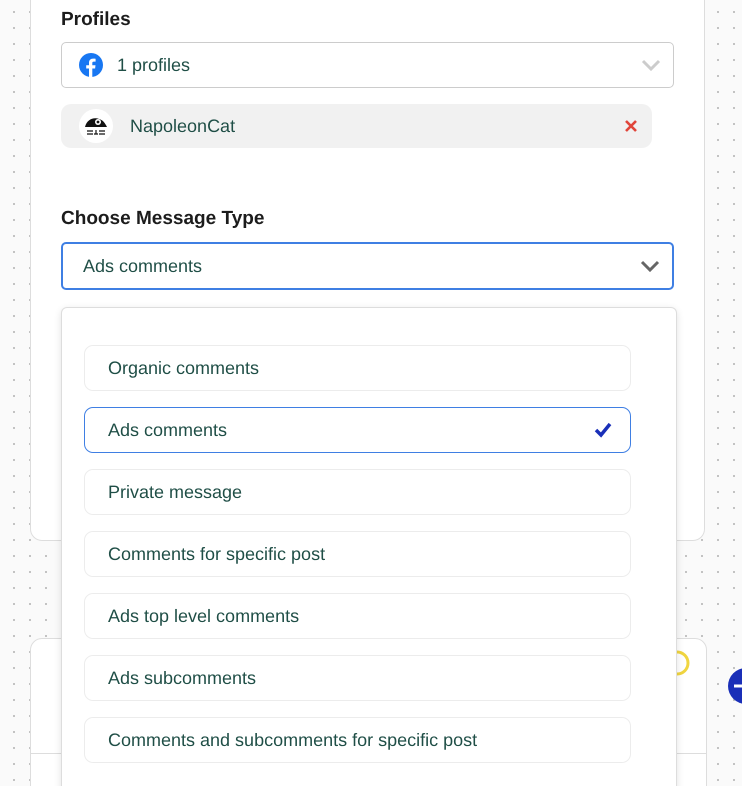 This screenshot has height=786, width=742. Describe the element at coordinates (163, 219) in the screenshot. I see `section-heading: Choose Message Type` at that location.